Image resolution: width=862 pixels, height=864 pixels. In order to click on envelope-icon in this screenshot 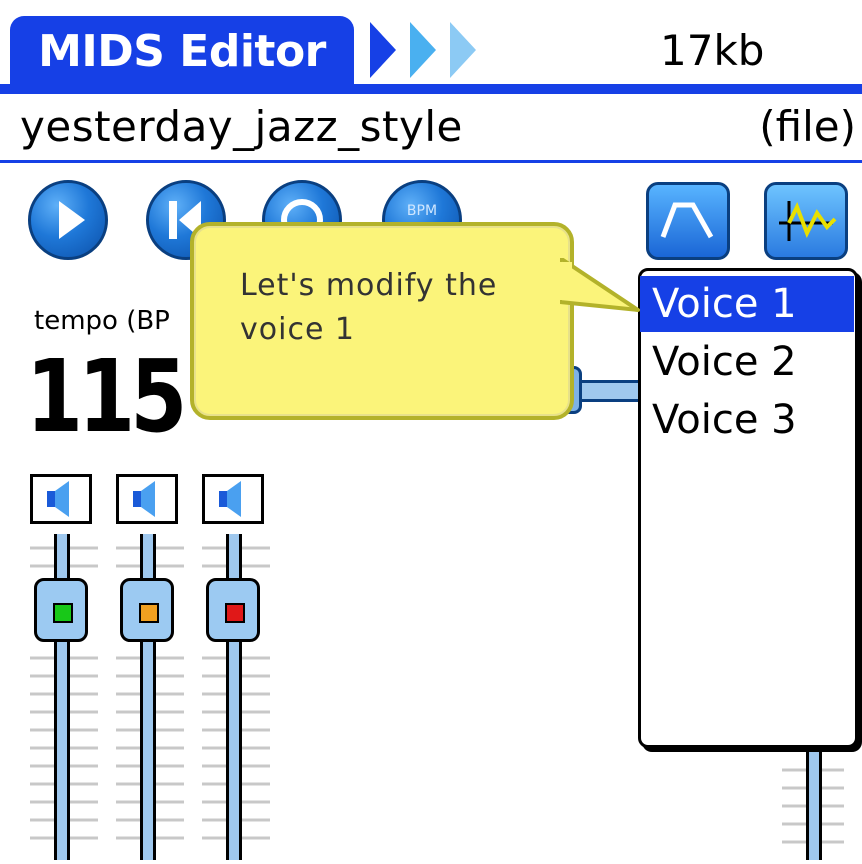, I will do `click(687, 220)`.